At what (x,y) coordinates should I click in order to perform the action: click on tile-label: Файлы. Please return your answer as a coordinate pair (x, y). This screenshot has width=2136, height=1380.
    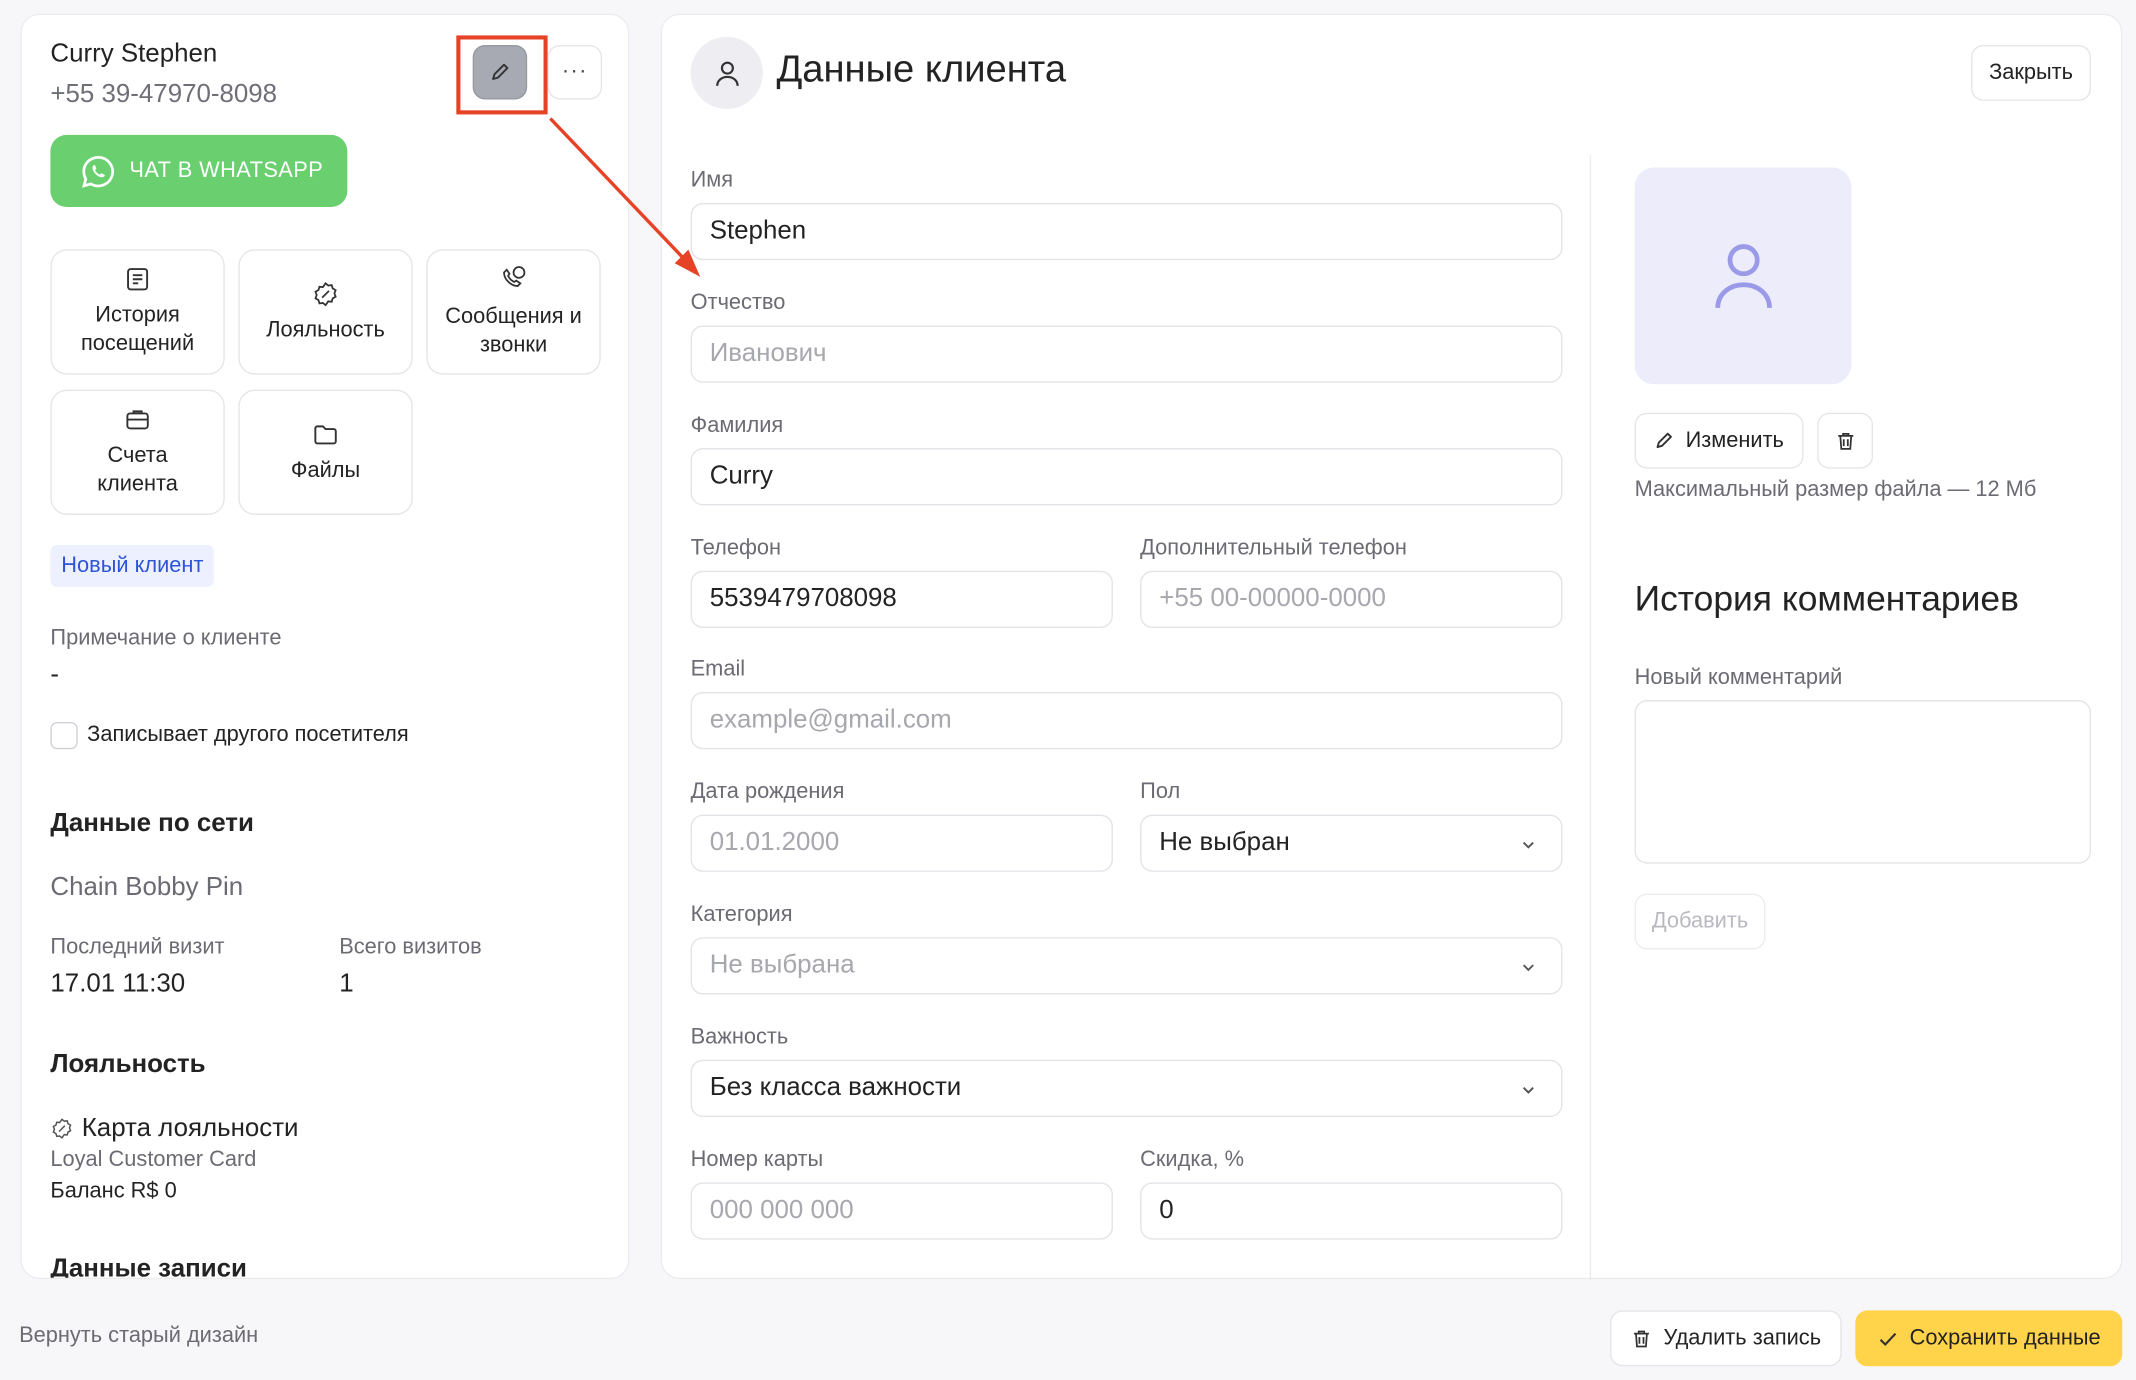
    Looking at the image, I should click on (325, 470).